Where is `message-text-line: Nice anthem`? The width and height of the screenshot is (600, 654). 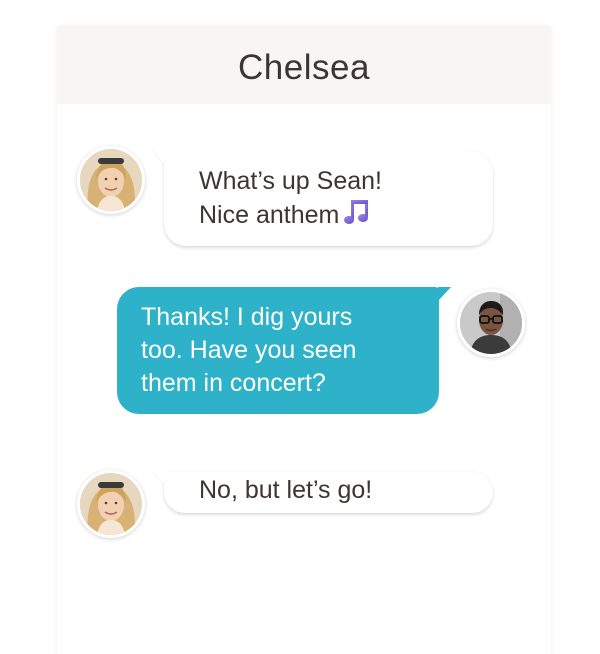
message-text-line: Nice anthem is located at coordinates (346, 215).